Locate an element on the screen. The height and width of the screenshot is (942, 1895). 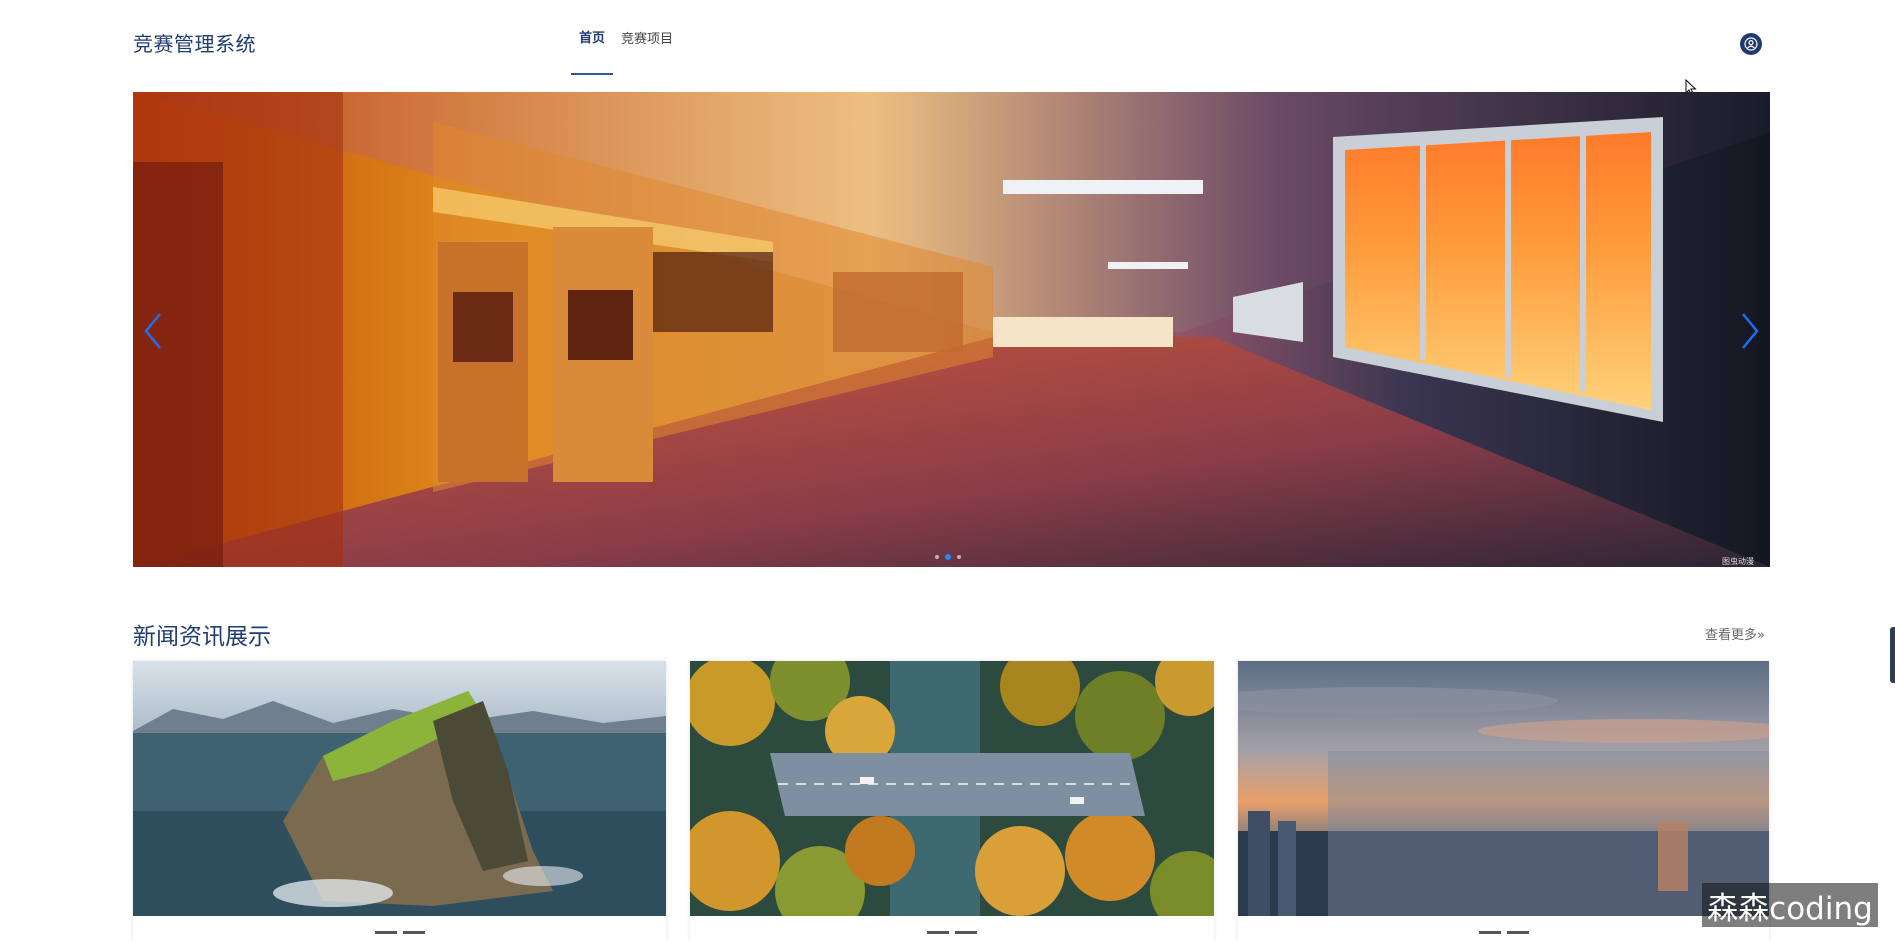
main-nav: 首页 竞赛项目 is located at coordinates (626, 37).